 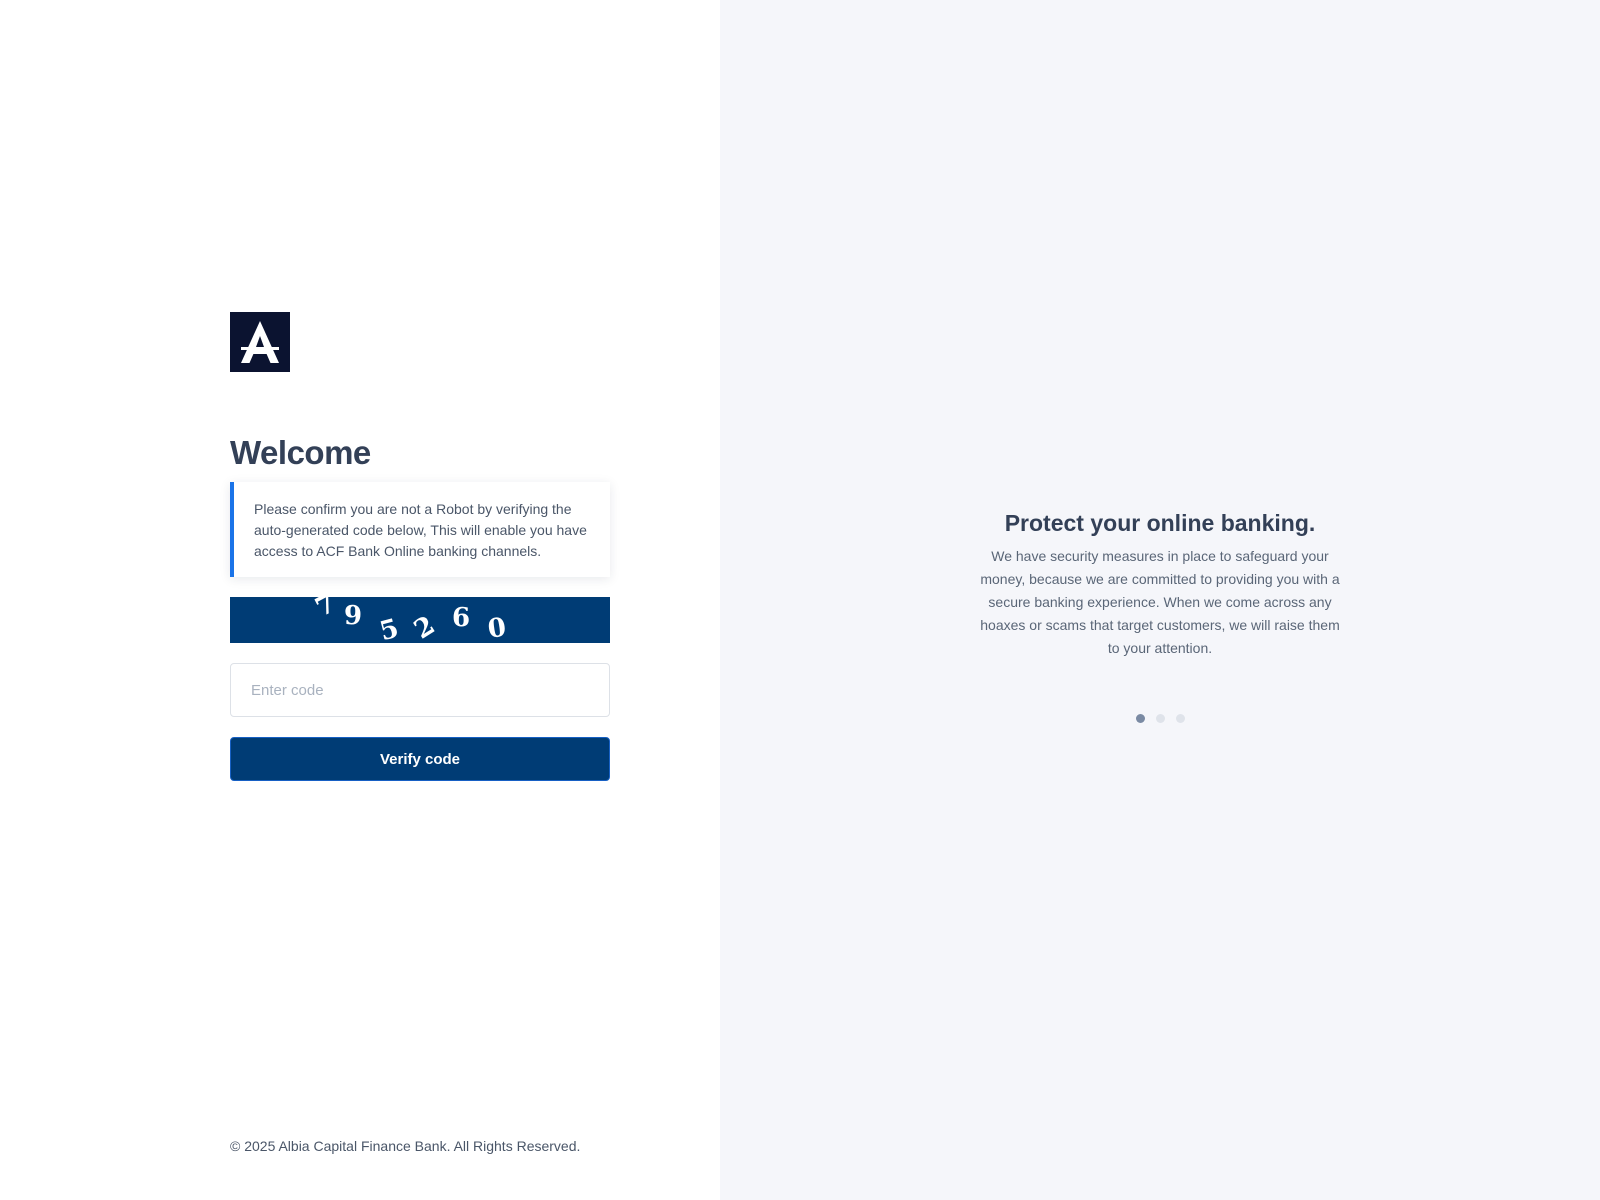 What do you see at coordinates (420, 759) in the screenshot?
I see `verify-code-button: Verify code` at bounding box center [420, 759].